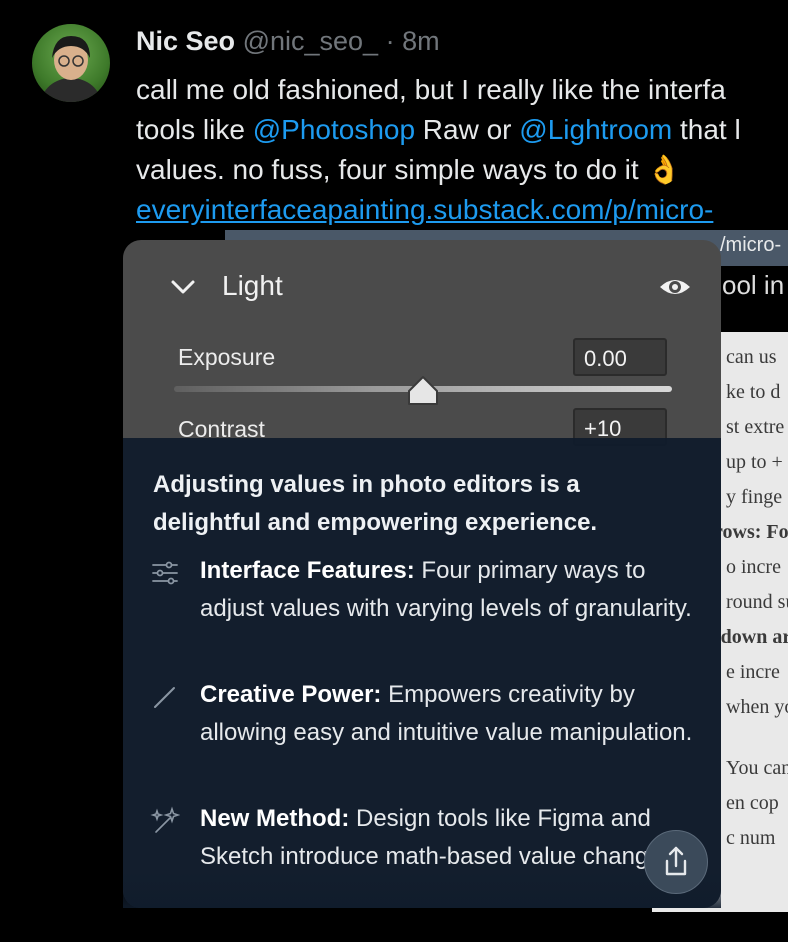 Image resolution: width=788 pixels, height=942 pixels. What do you see at coordinates (165, 819) in the screenshot?
I see `sparkles-icon` at bounding box center [165, 819].